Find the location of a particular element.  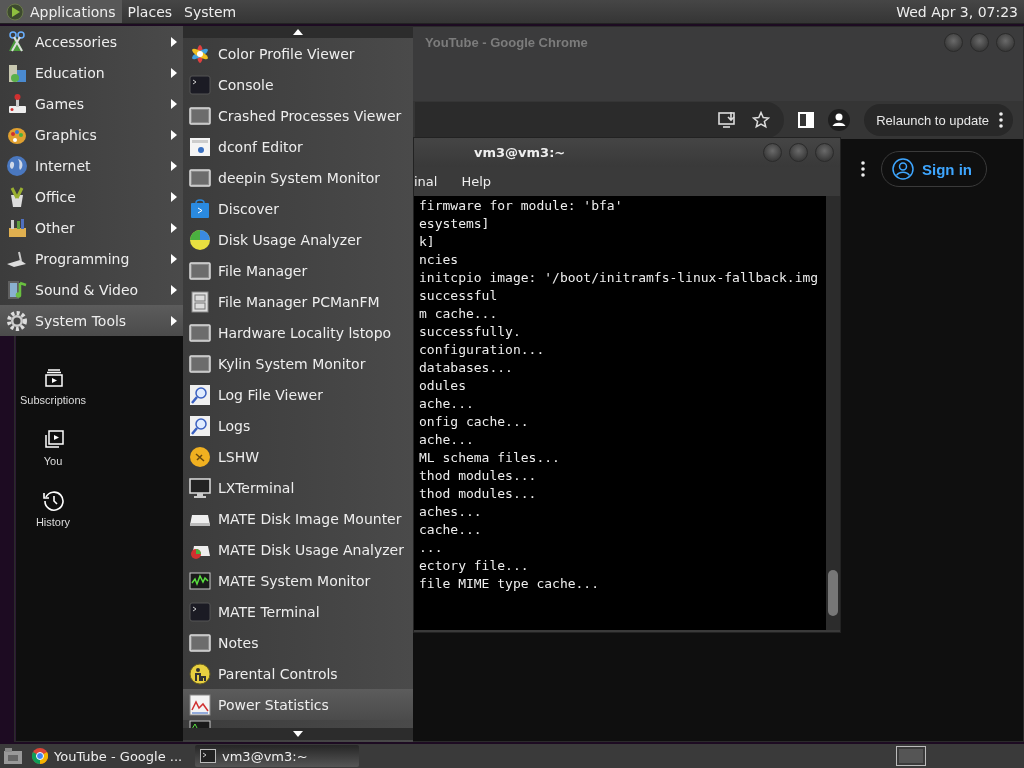

menu-item: MATE System Monitor is located at coordinates (298, 580).